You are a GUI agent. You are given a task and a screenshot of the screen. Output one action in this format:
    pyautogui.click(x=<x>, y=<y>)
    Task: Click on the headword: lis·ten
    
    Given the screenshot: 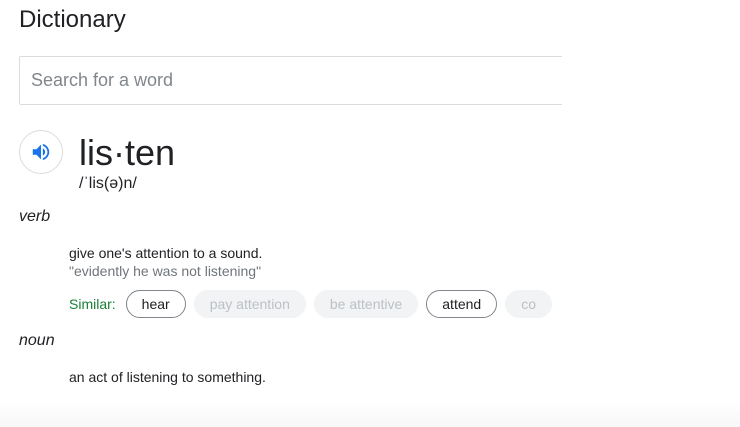 What is the action you would take?
    pyautogui.click(x=127, y=152)
    